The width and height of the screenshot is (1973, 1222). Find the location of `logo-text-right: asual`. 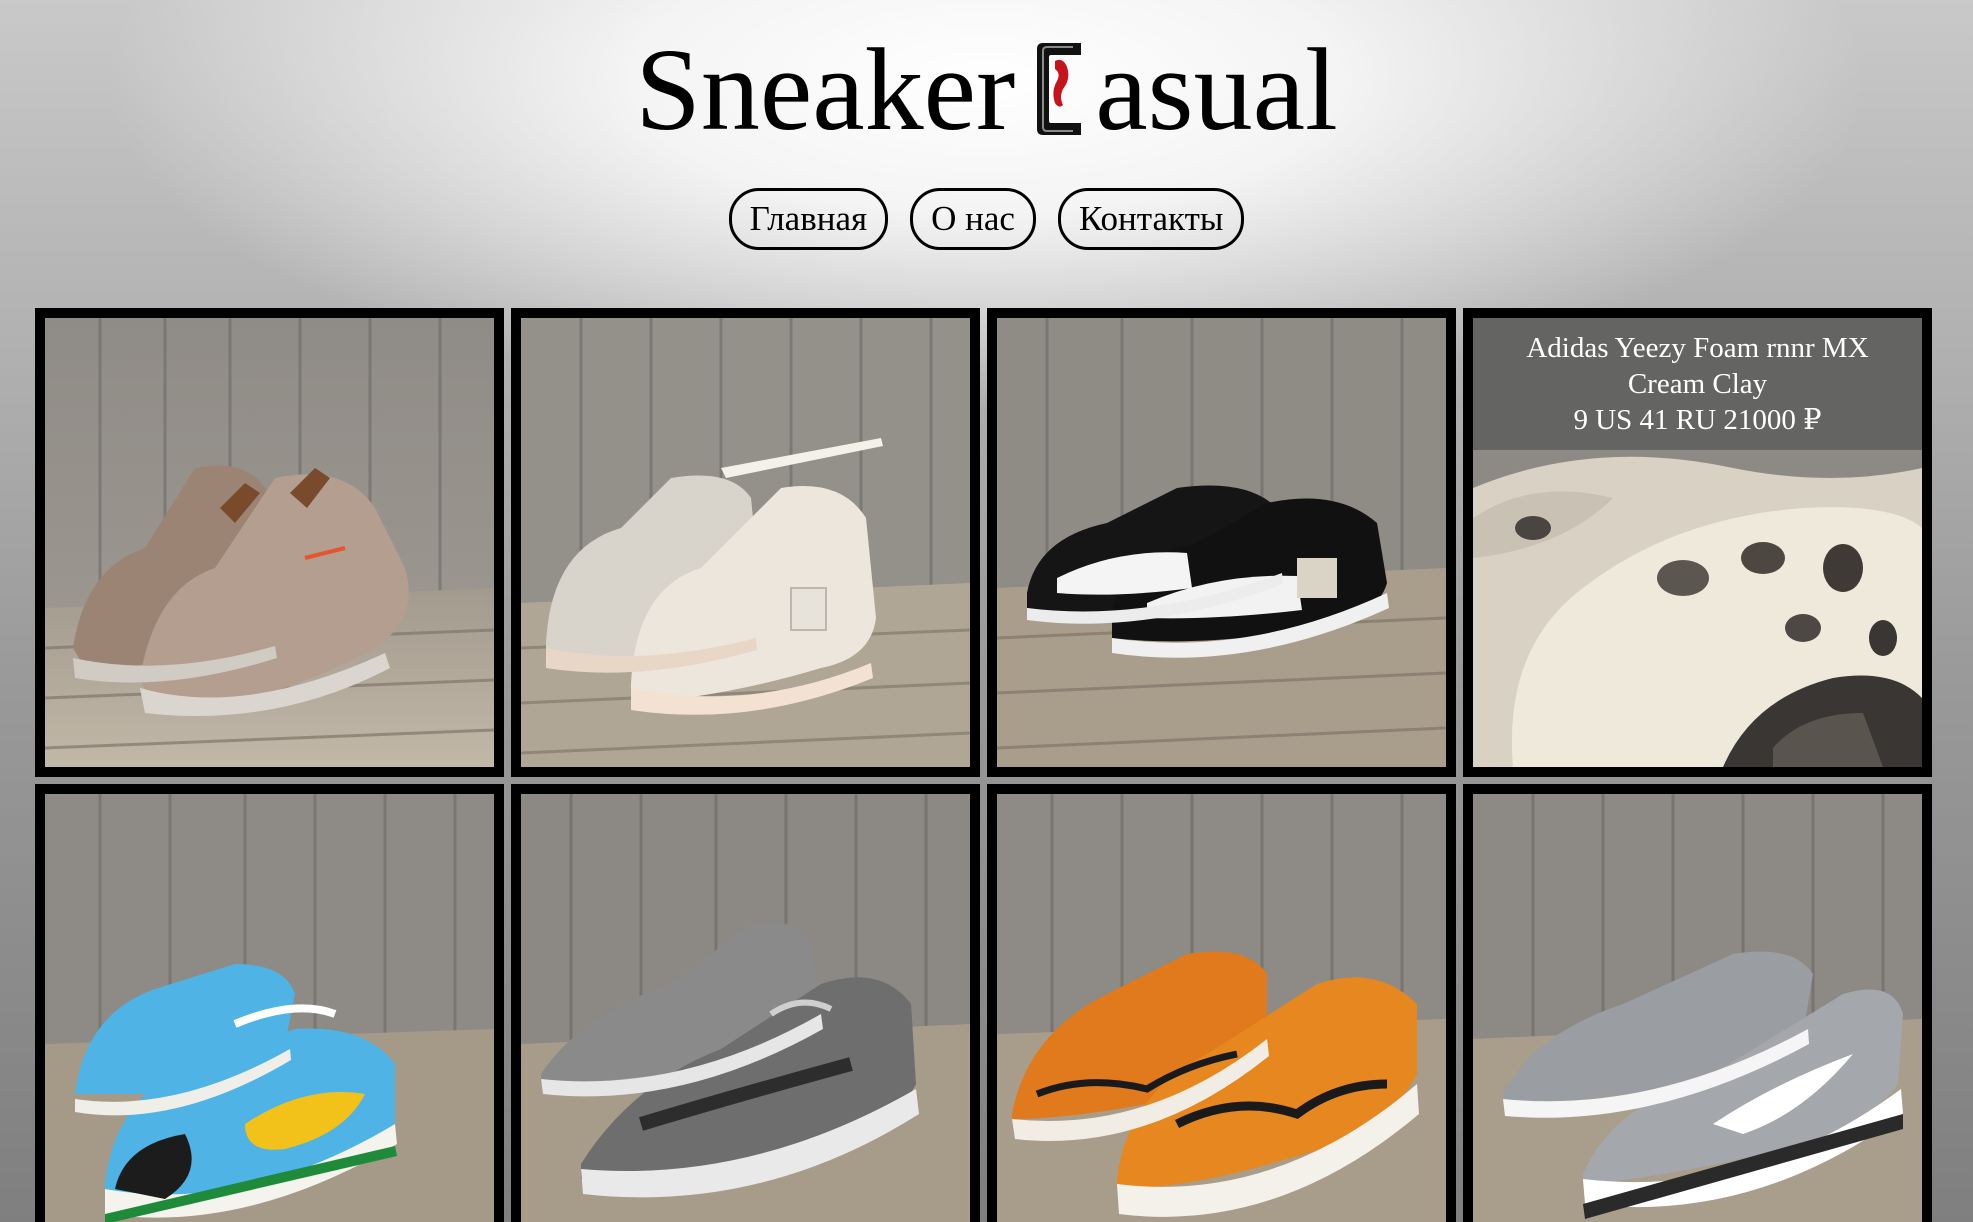

logo-text-right: asual is located at coordinates (1216, 89).